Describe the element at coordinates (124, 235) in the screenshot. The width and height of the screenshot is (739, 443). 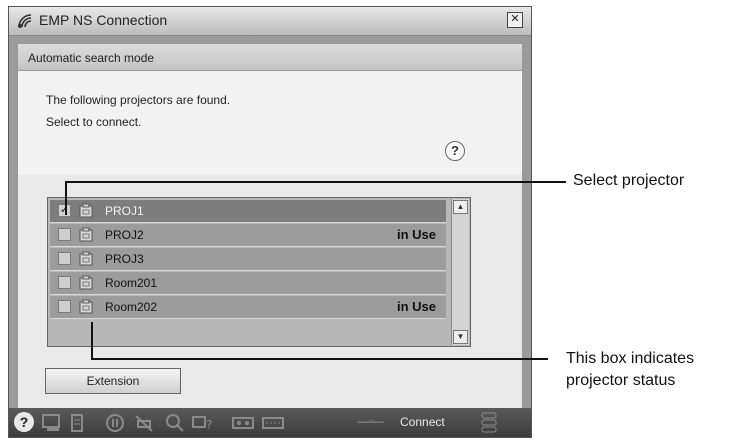
I see `projector-name: PROJ2` at that location.